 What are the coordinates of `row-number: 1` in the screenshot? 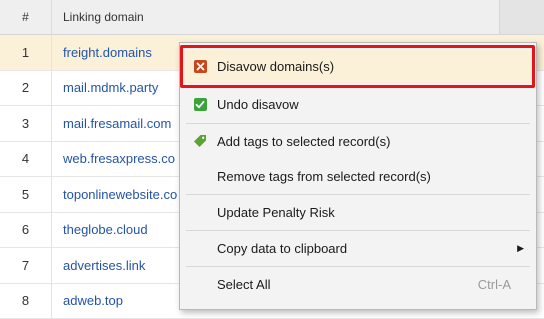 It's located at (26, 52).